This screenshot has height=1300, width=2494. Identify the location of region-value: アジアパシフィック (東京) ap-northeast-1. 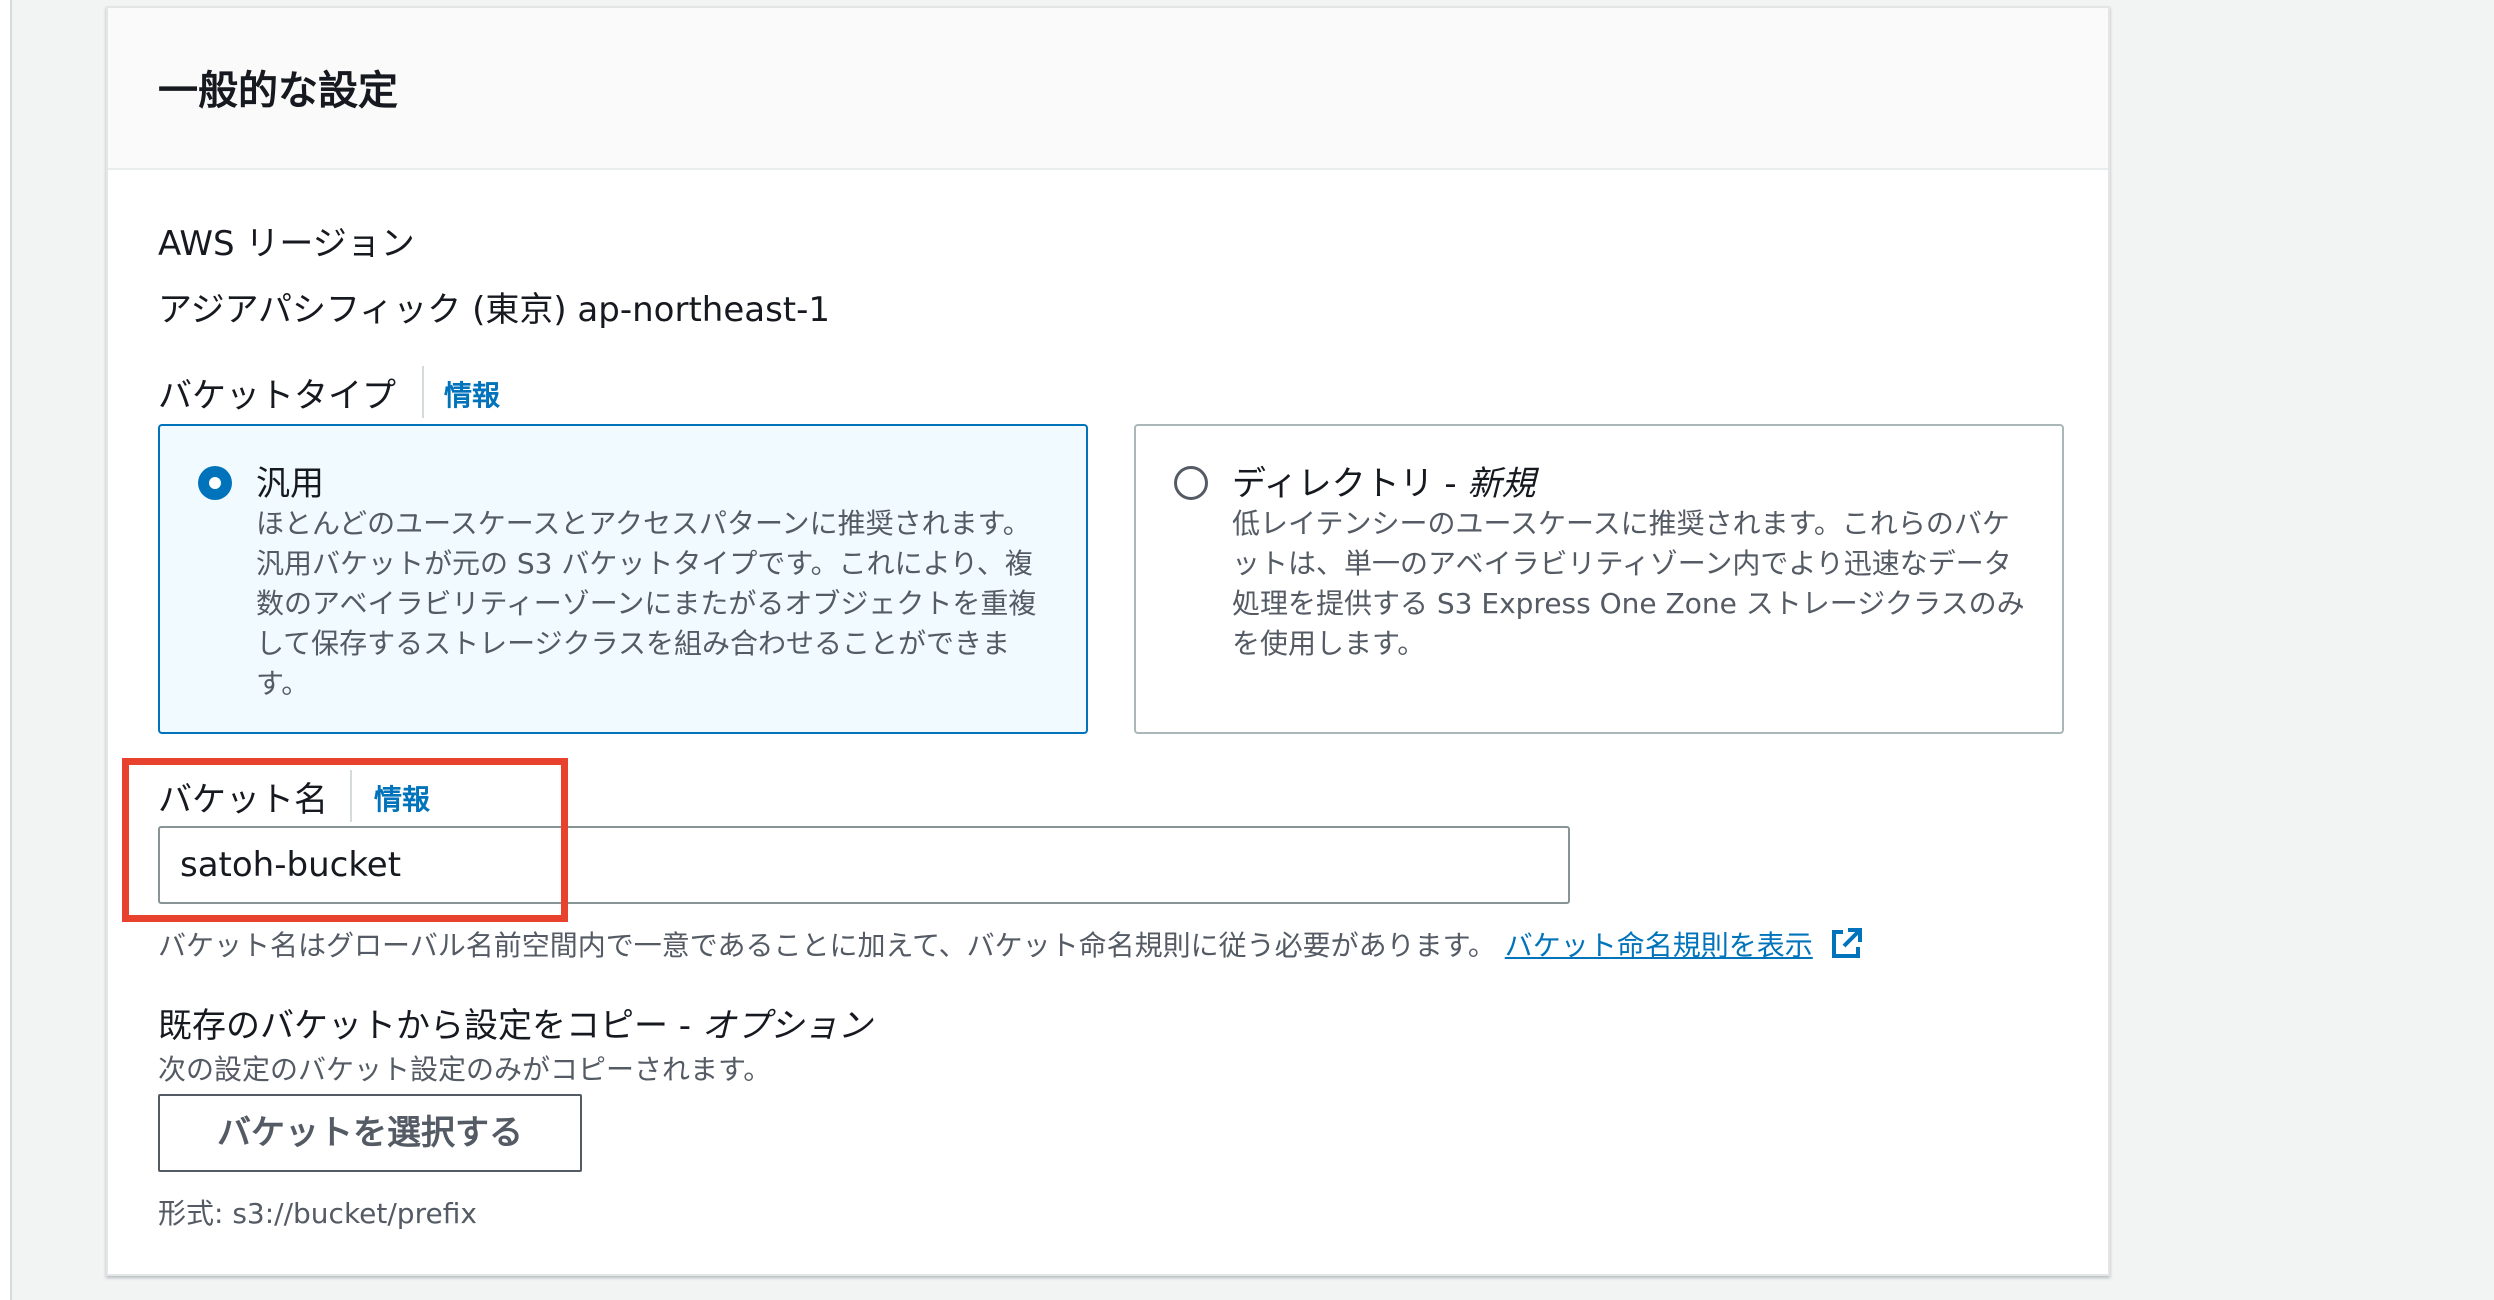
(494, 310).